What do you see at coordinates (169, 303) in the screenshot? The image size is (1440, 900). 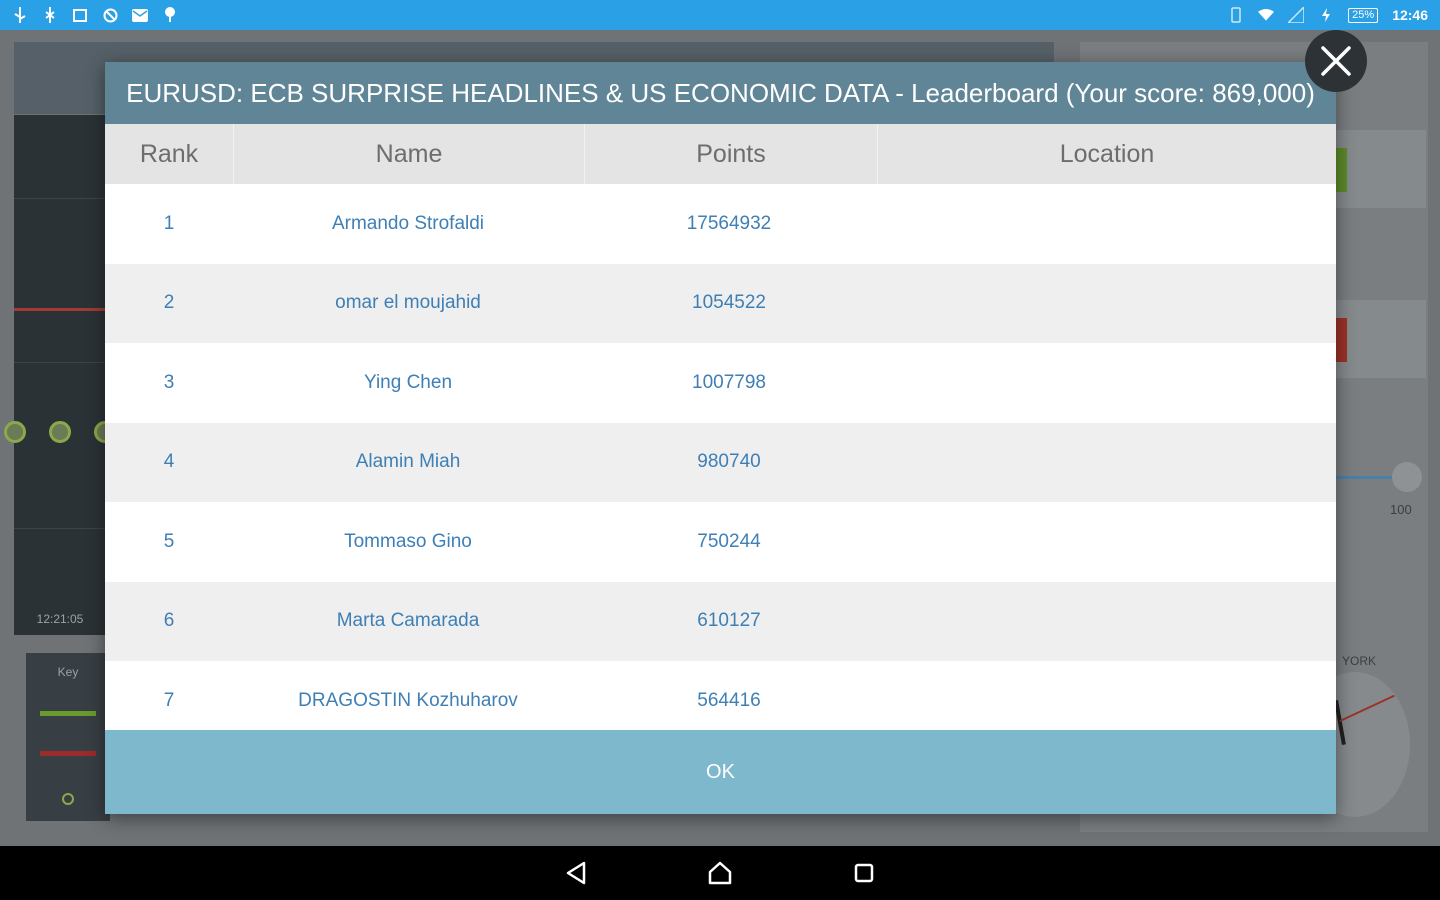 I see `rank-cell: 2` at bounding box center [169, 303].